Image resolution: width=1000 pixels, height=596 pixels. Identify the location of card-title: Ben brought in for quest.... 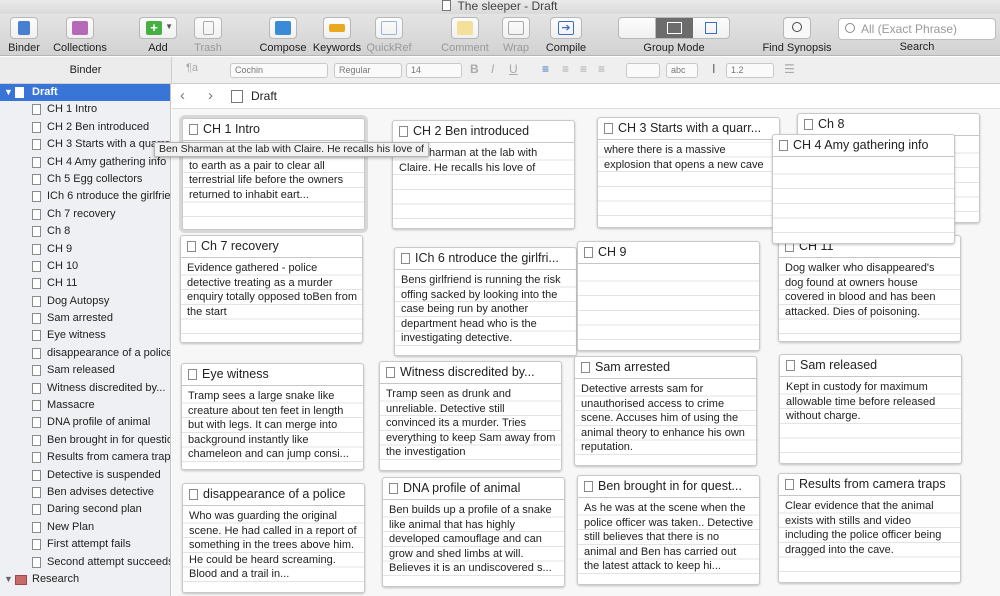
(668, 487).